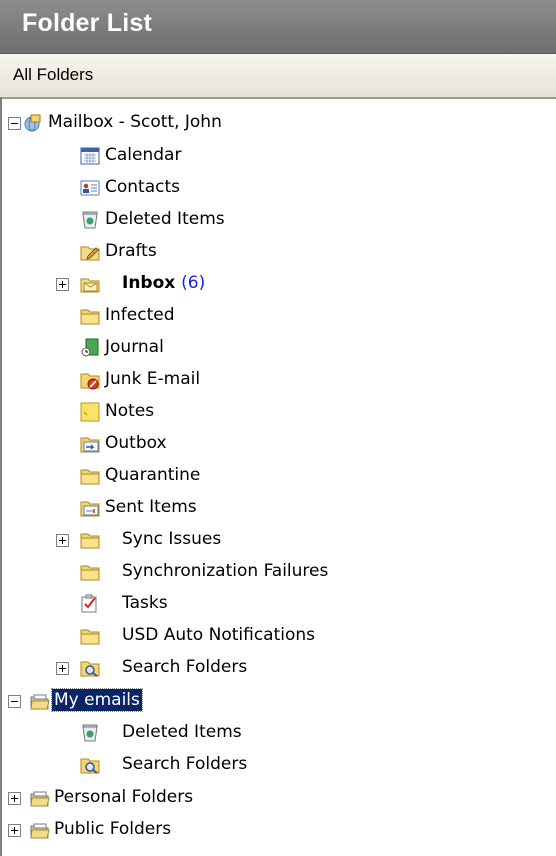  Describe the element at coordinates (135, 122) in the screenshot. I see `tree-item-label: Mailbox - Scott, John` at that location.